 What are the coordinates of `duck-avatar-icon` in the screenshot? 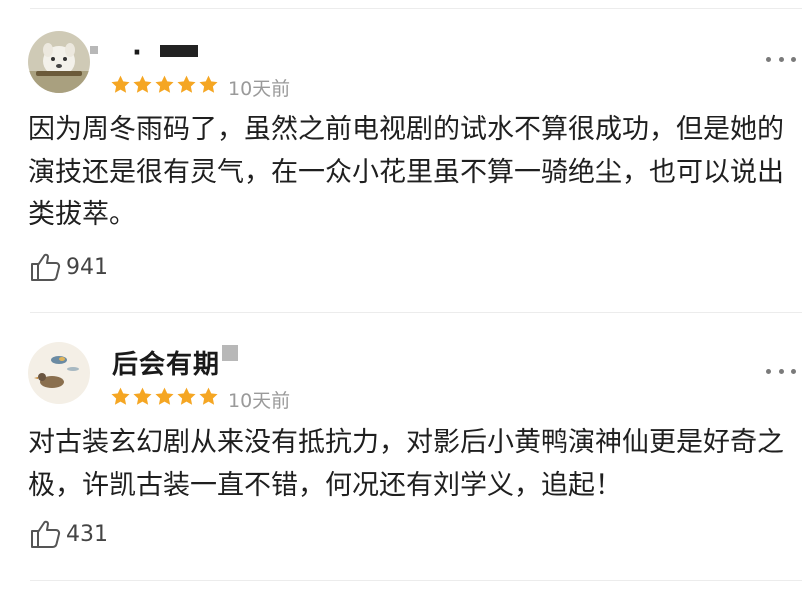 It's located at (59, 373).